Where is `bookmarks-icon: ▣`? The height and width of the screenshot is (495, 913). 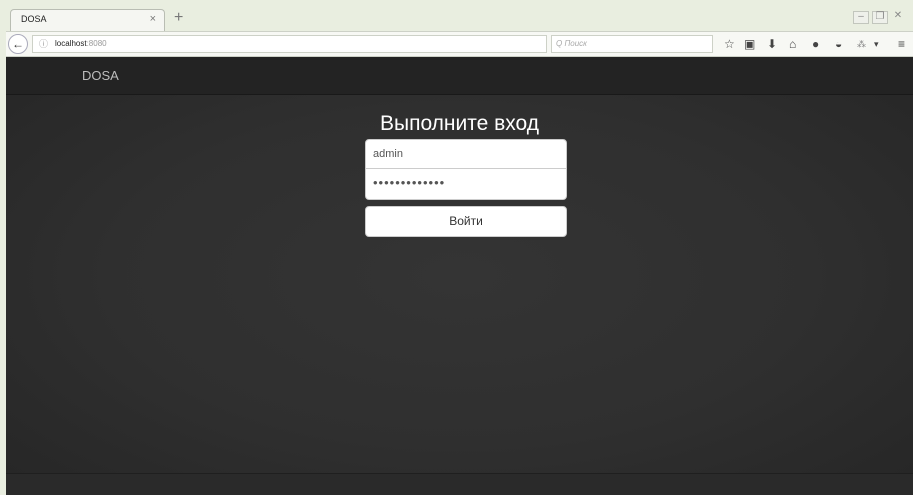
bookmarks-icon: ▣ is located at coordinates (749, 44).